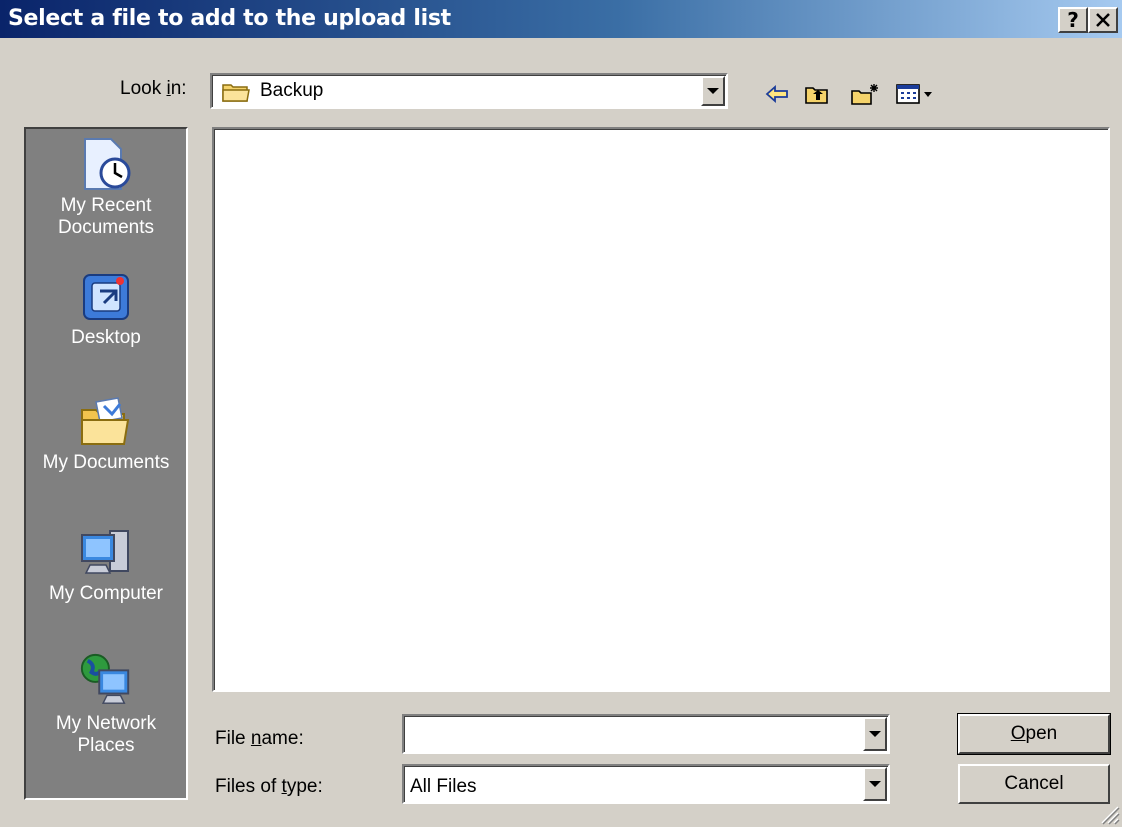 This screenshot has height=827, width=1122. I want to click on close-button, so click(1103, 20).